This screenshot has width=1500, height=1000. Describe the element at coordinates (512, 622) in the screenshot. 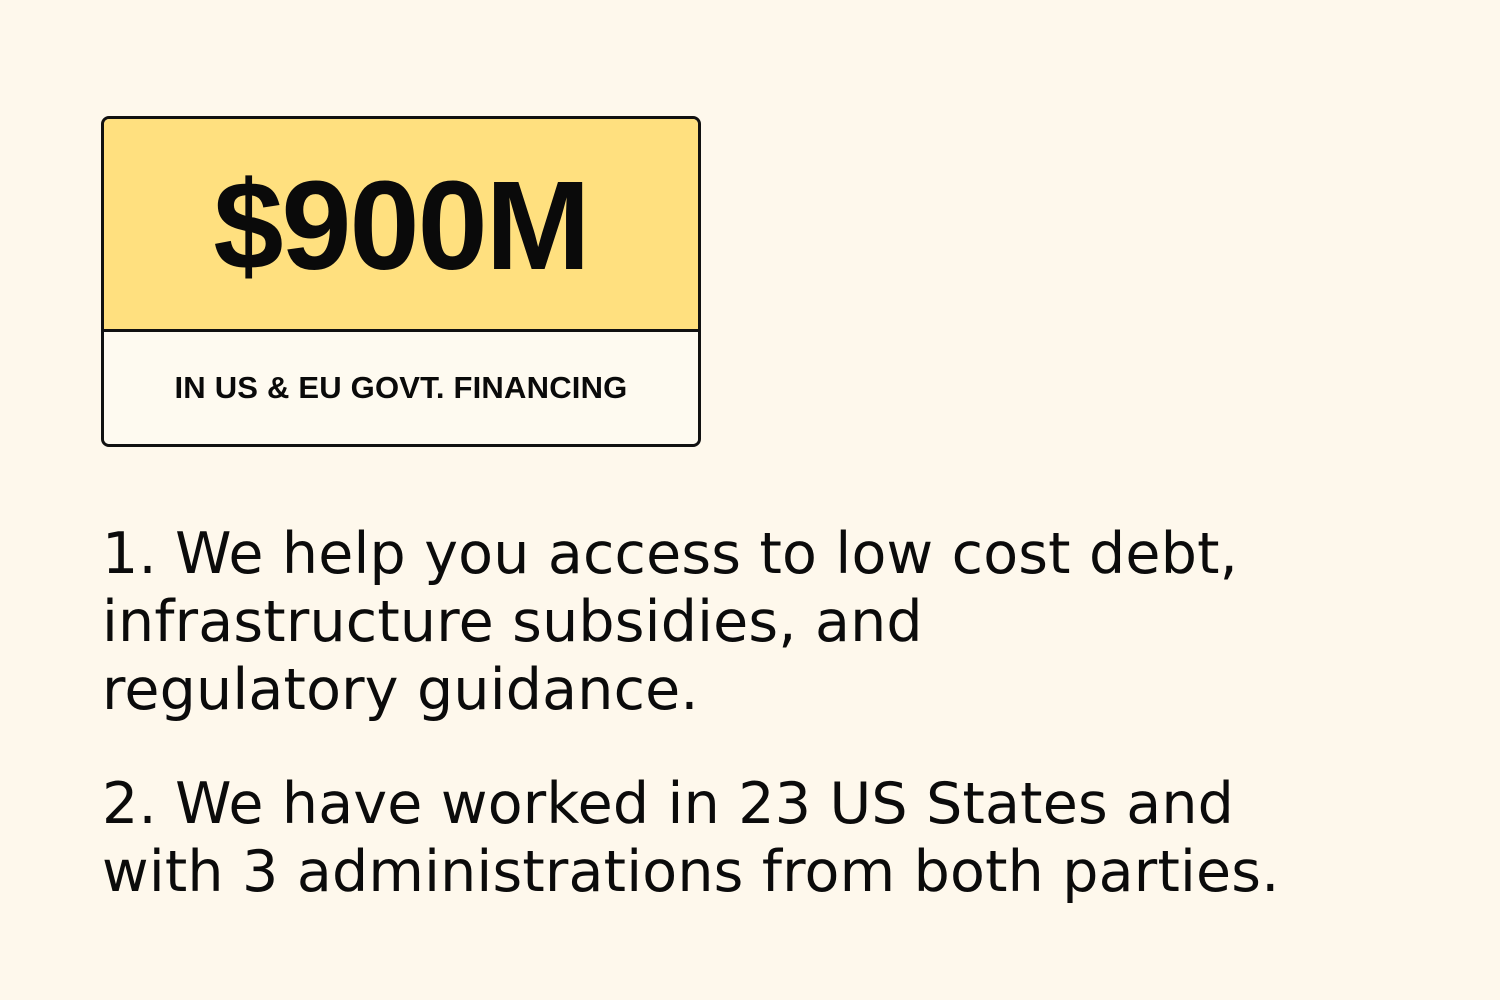

I see `point-line: infrastructure subsidies, and` at that location.